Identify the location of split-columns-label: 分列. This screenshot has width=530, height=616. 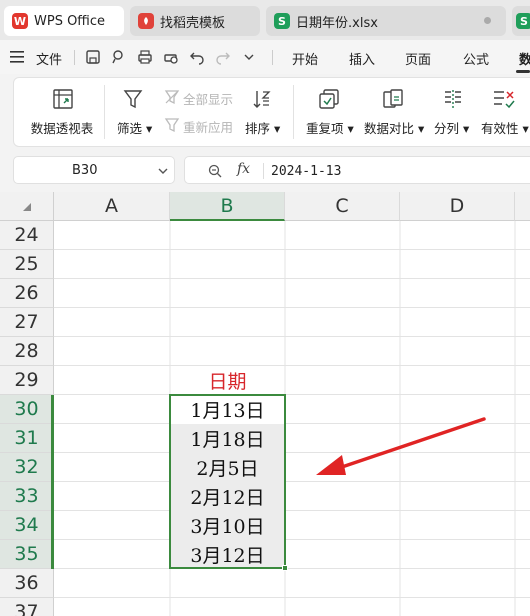
(447, 128).